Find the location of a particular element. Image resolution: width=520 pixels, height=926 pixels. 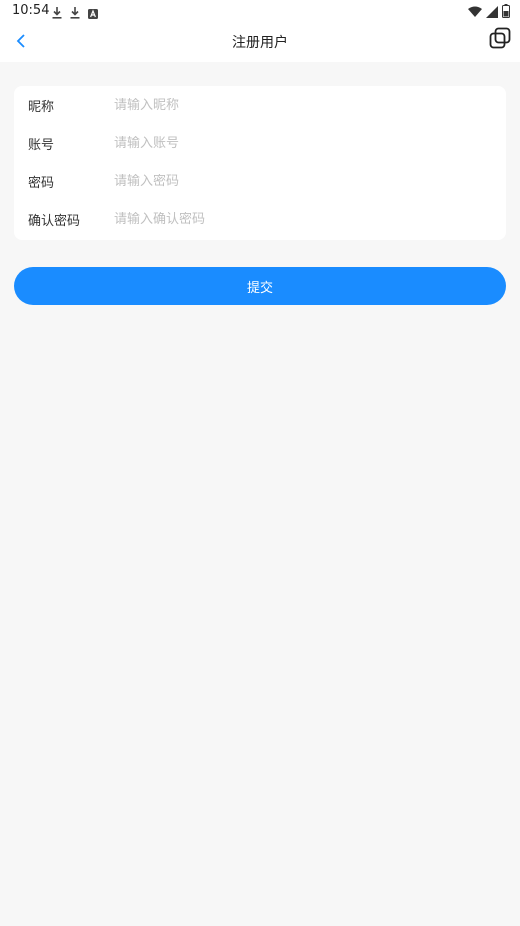

account-input is located at coordinates (303, 143).